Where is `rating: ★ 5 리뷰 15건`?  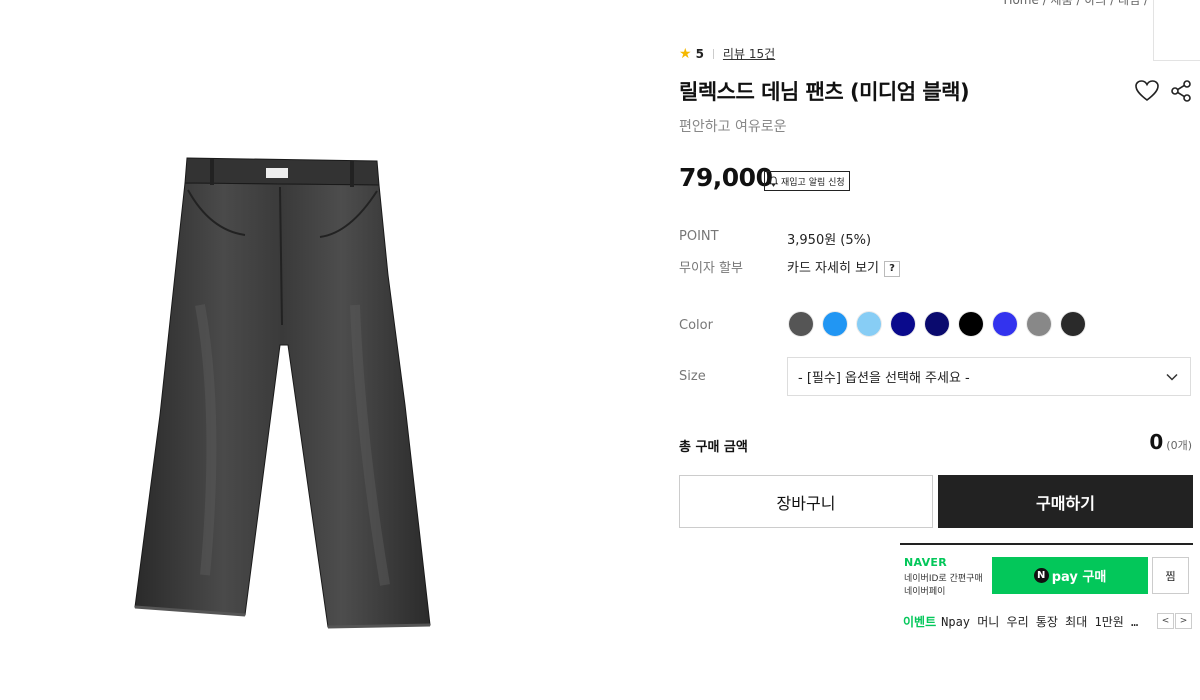 rating: ★ 5 리뷰 15건 is located at coordinates (727, 53).